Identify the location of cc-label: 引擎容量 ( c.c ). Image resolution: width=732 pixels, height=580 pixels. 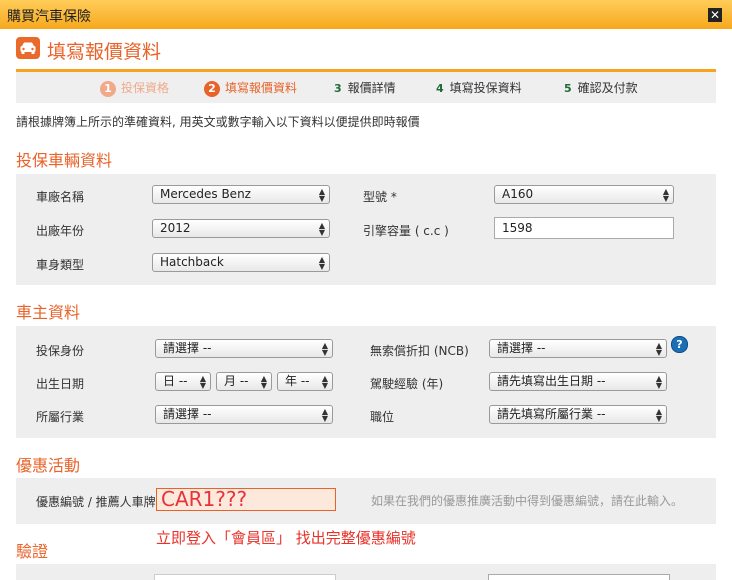
(406, 231).